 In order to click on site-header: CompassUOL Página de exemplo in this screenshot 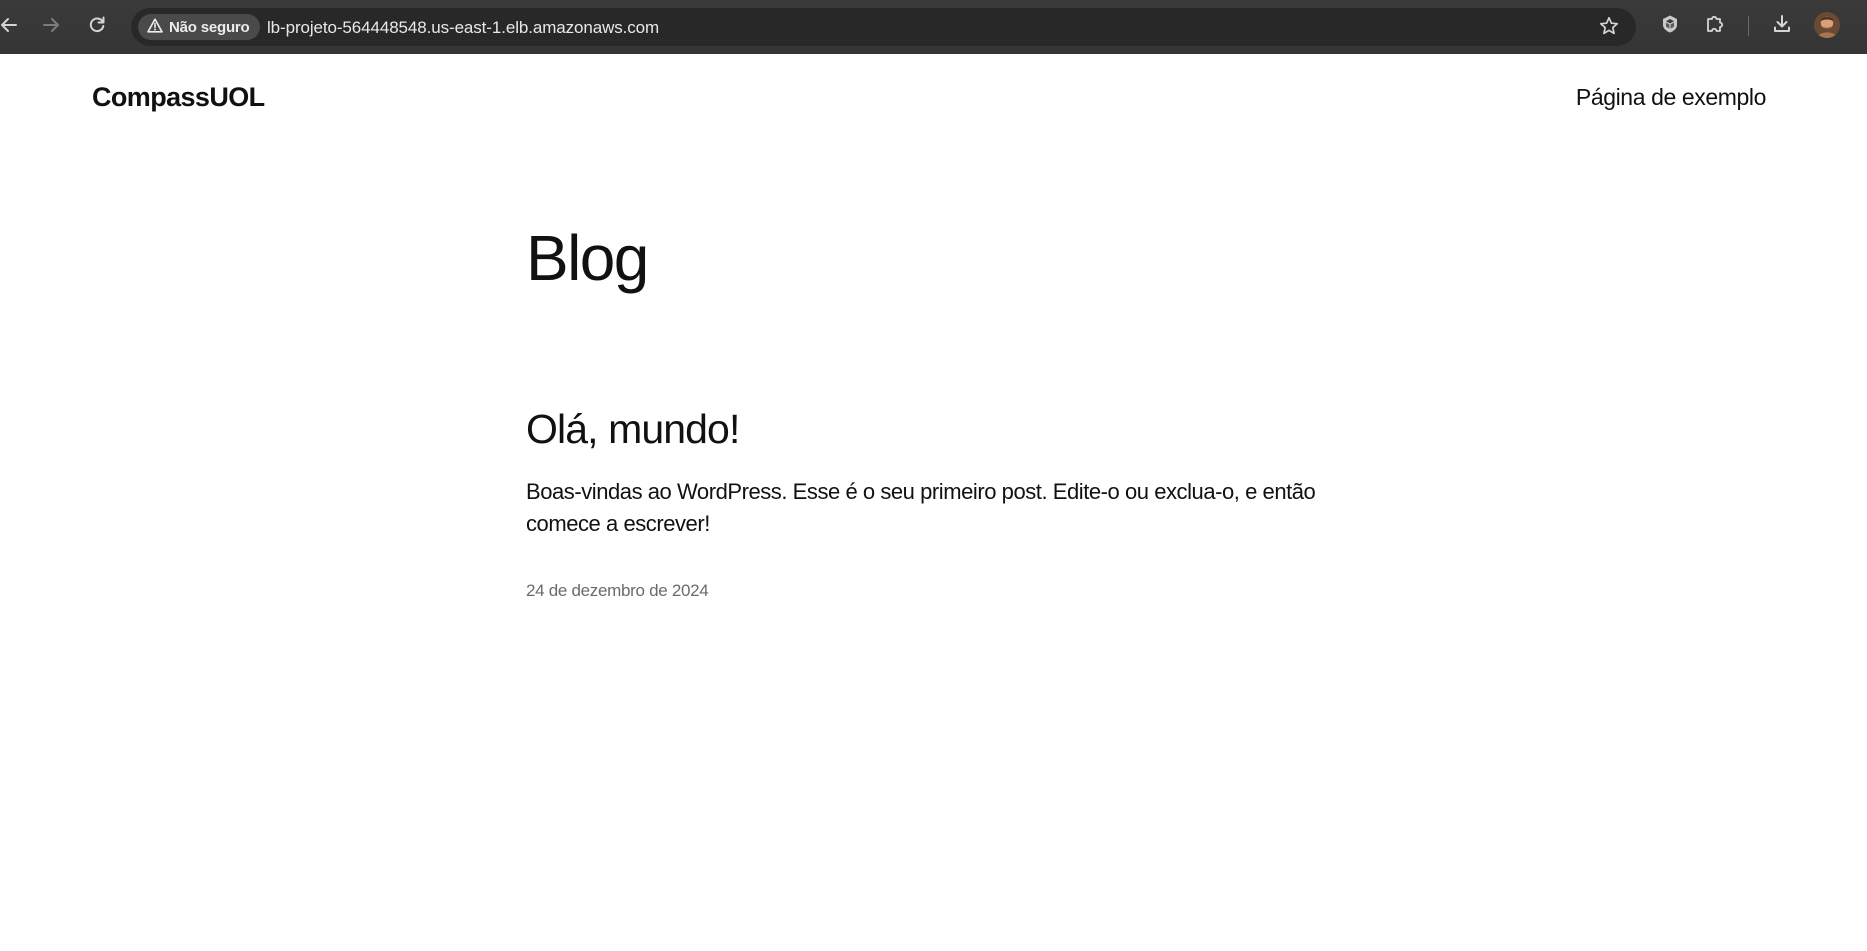, I will do `click(933, 99)`.